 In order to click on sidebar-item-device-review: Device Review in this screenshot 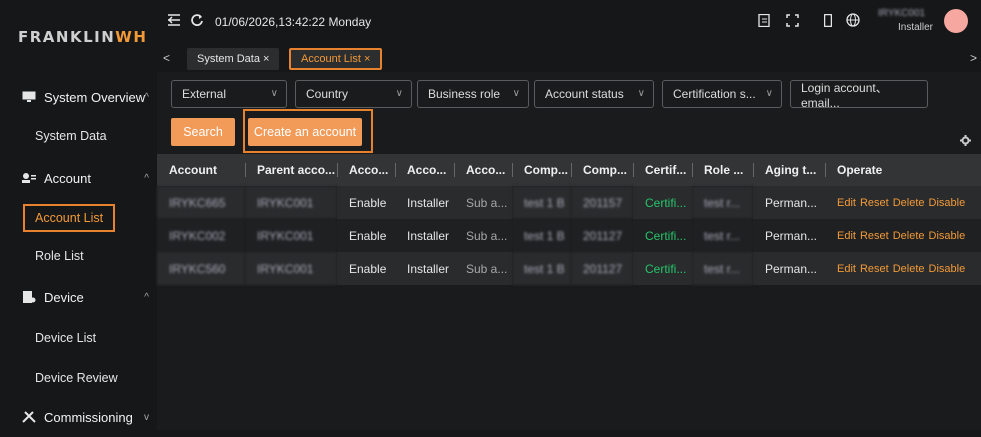, I will do `click(78, 378)`.